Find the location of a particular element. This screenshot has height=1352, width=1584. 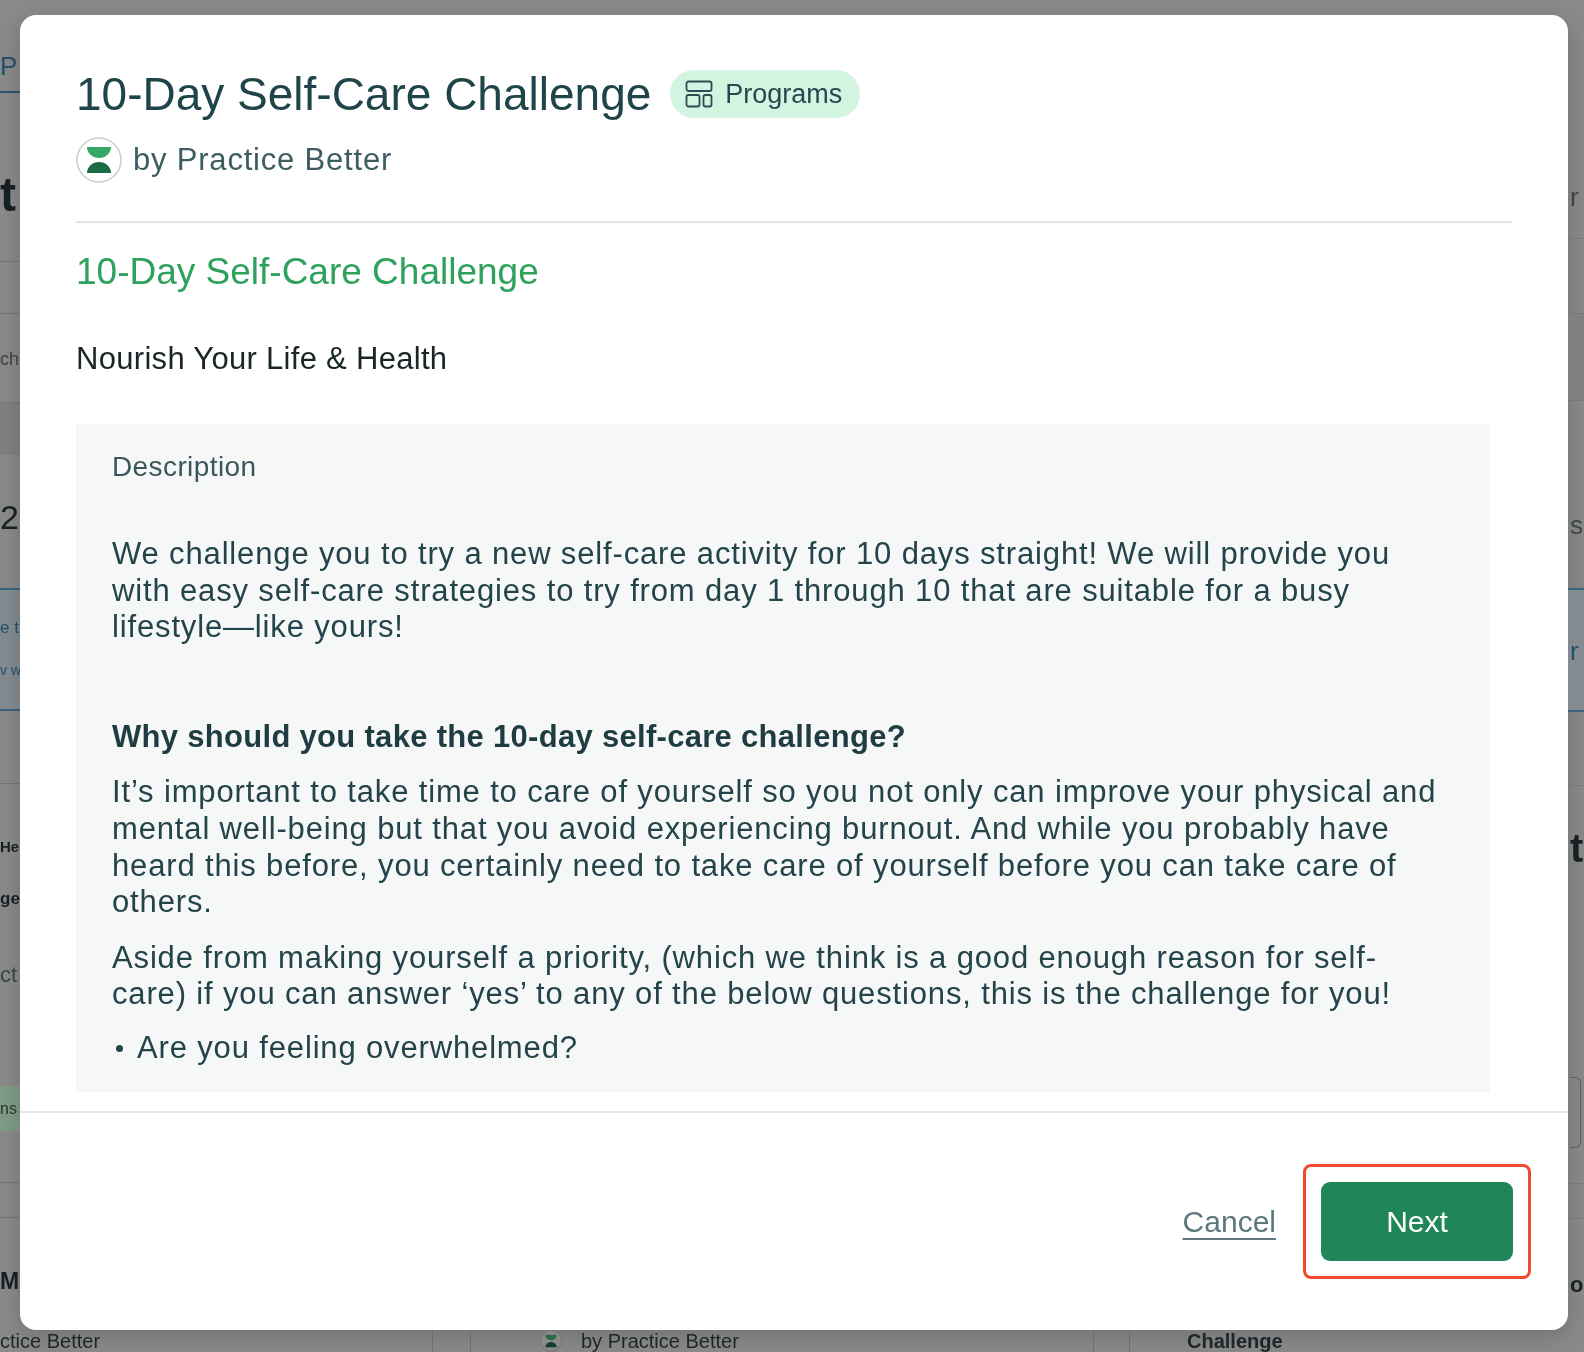

link-text: e t is located at coordinates (9, 628).